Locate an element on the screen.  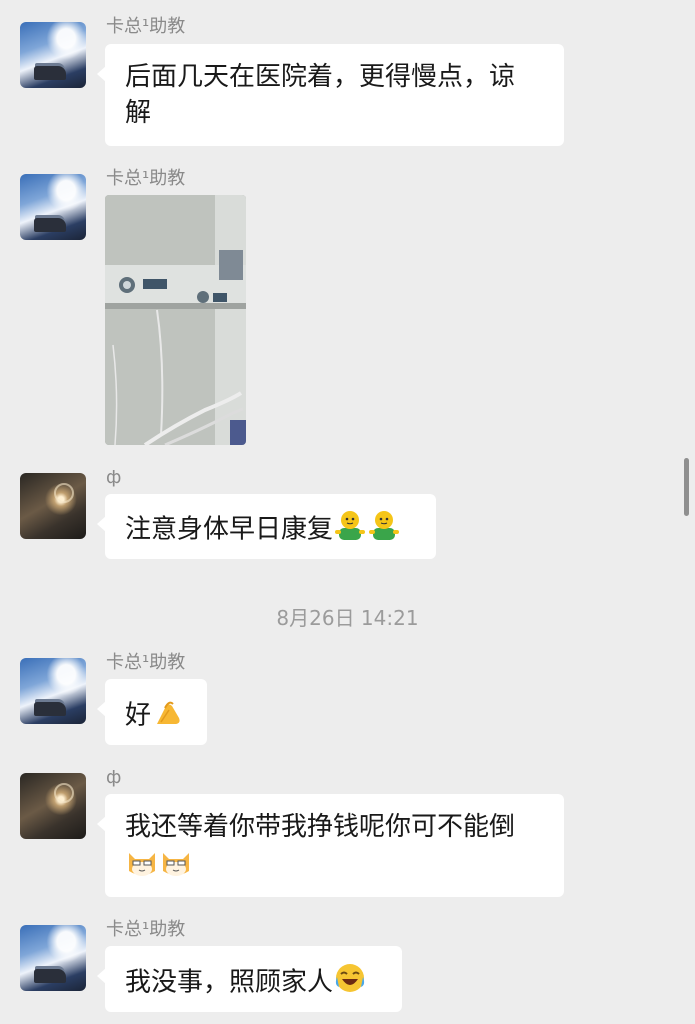
message-text-line2: 解 is located at coordinates (138, 113).